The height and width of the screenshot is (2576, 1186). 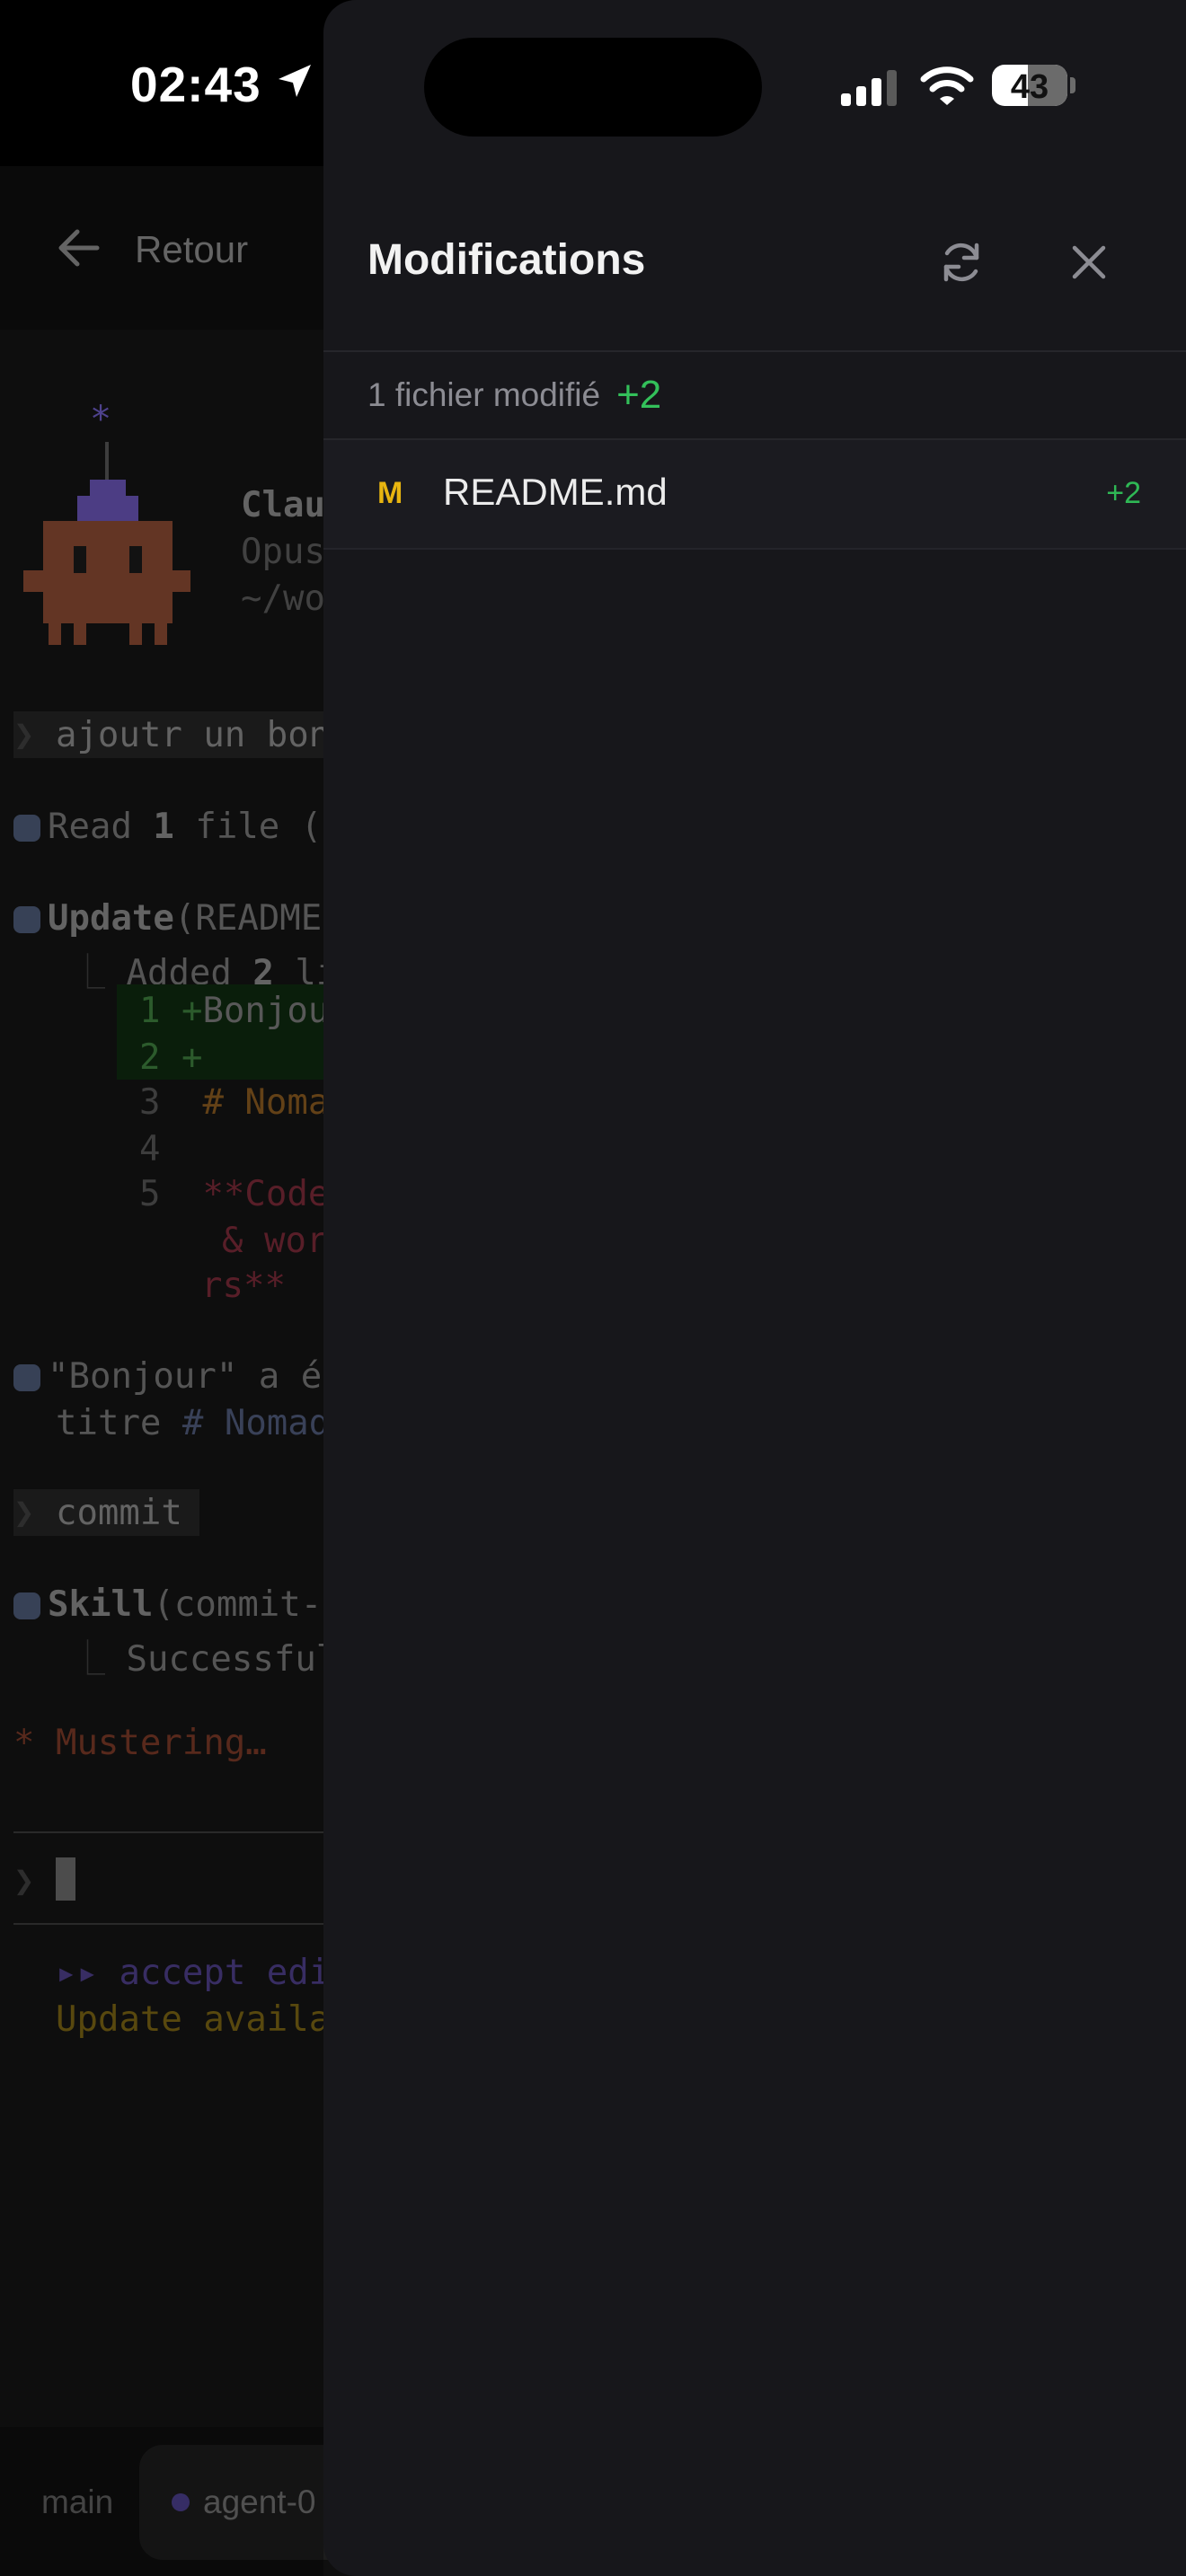 What do you see at coordinates (506, 260) in the screenshot?
I see `panel-title: Modifications` at bounding box center [506, 260].